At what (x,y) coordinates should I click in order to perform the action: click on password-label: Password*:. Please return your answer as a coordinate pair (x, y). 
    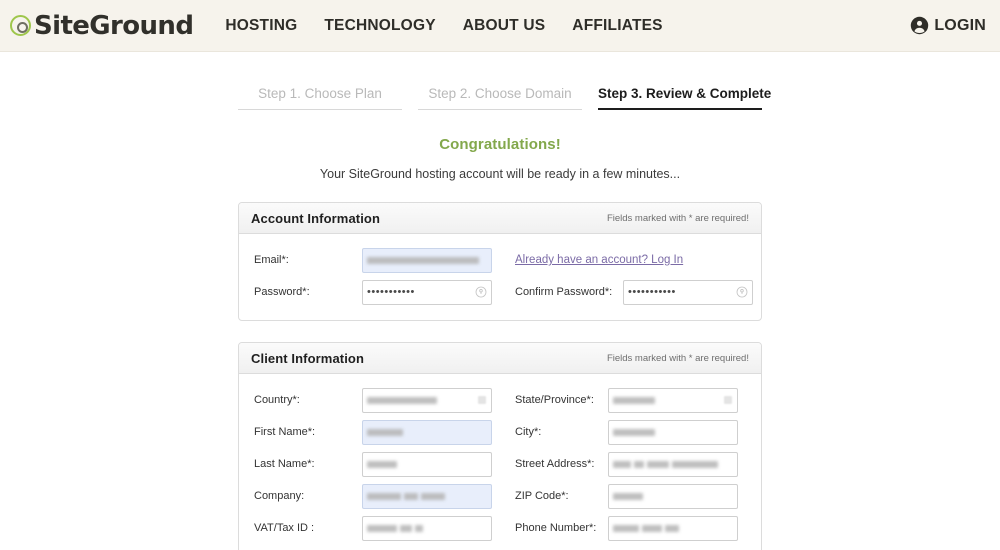
    Looking at the image, I should click on (282, 292).